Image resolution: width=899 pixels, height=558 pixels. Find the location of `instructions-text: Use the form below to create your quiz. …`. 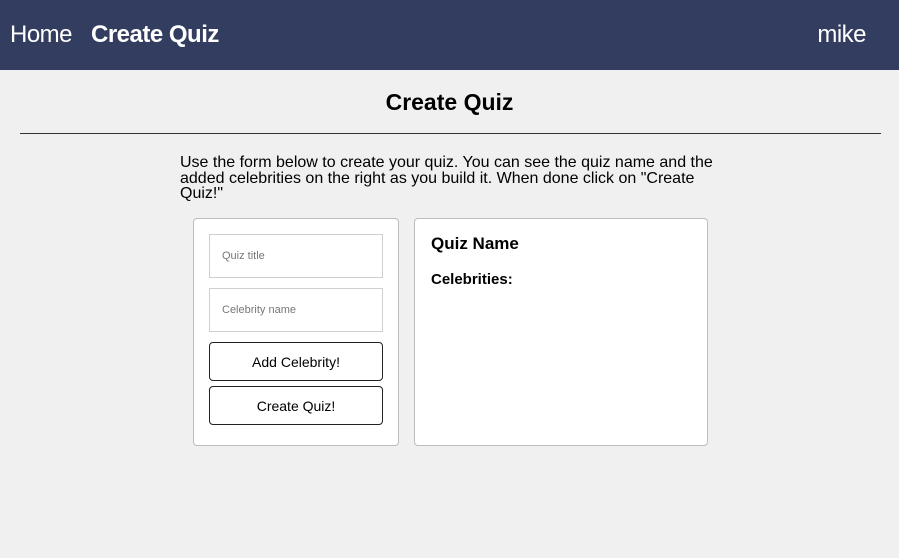

instructions-text: Use the form below to create your quiz. … is located at coordinates (446, 178).